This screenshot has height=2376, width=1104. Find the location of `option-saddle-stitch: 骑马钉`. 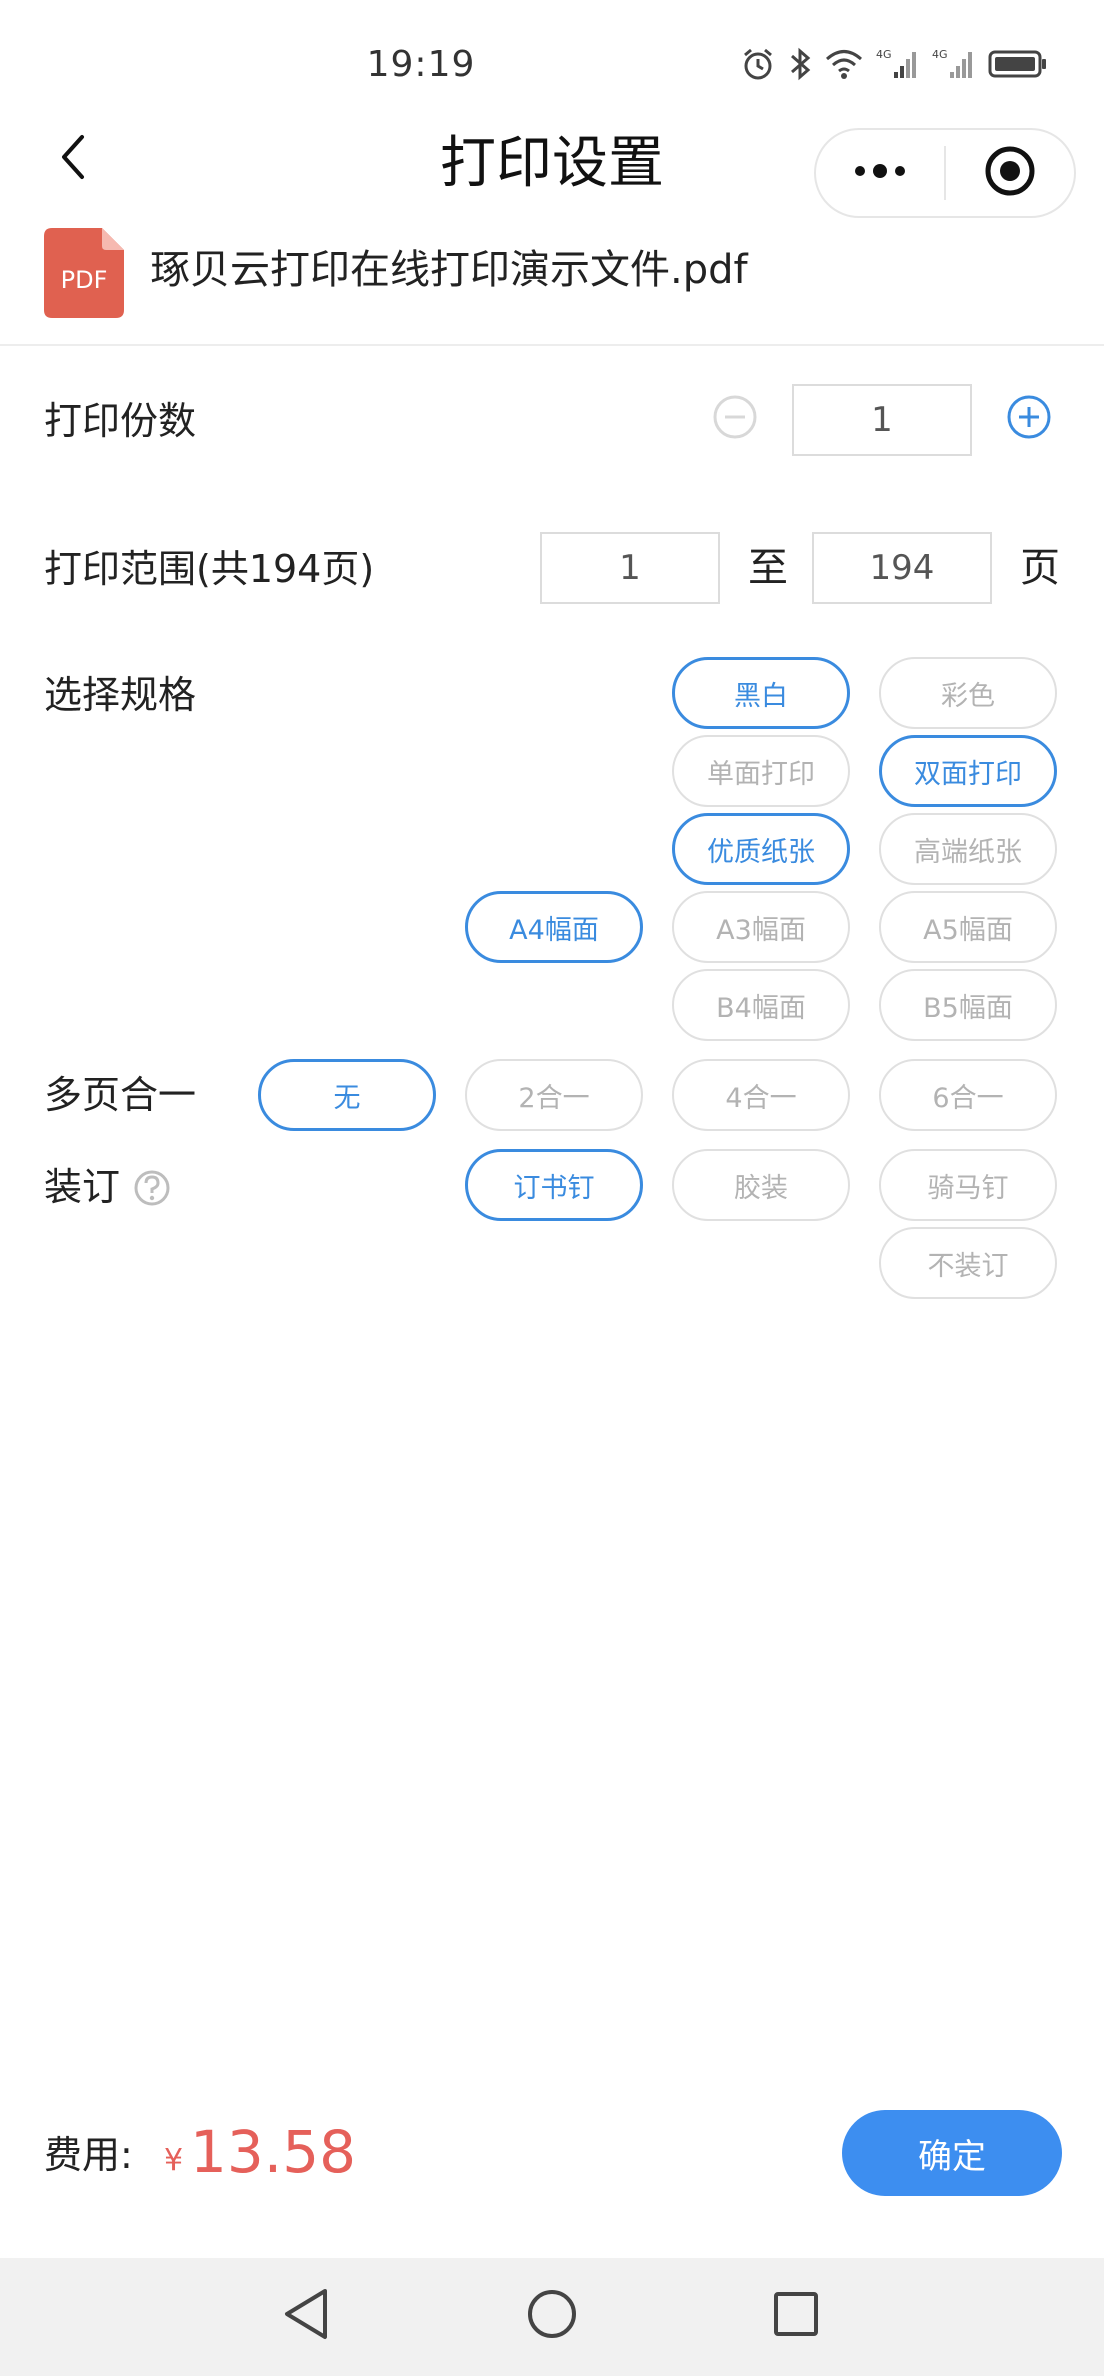

option-saddle-stitch: 骑马钉 is located at coordinates (968, 1185).